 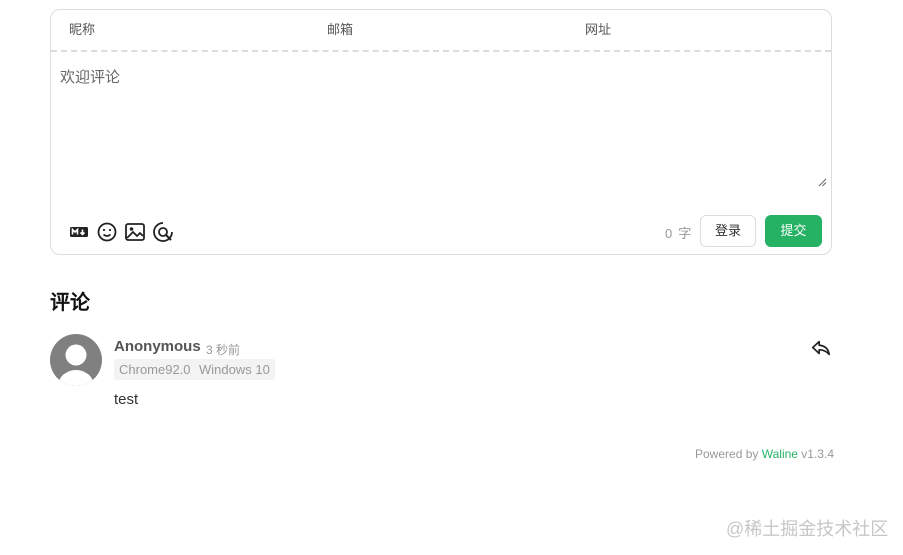 I want to click on word-count-unit: 字, so click(x=685, y=233).